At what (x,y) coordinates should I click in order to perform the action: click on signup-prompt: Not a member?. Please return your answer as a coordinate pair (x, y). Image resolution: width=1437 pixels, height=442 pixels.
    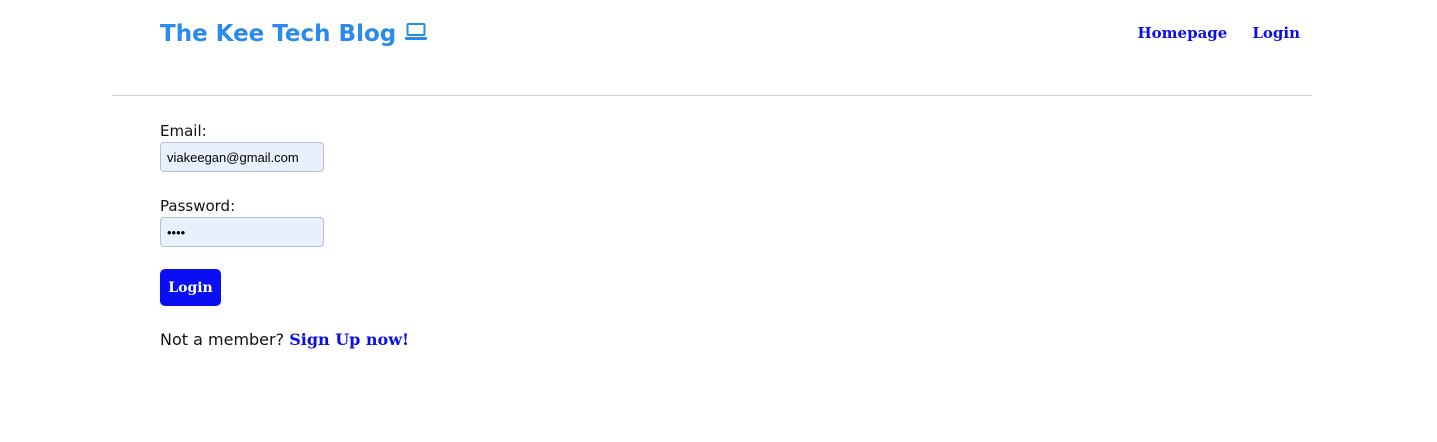
    Looking at the image, I should click on (222, 339).